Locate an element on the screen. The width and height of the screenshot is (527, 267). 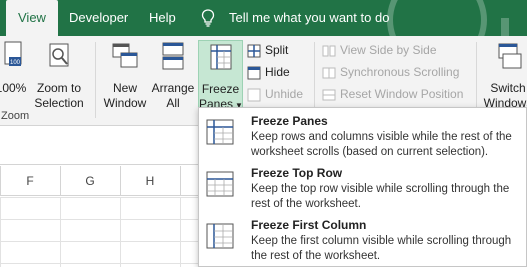
tab-developer: Developer is located at coordinates (98, 18).